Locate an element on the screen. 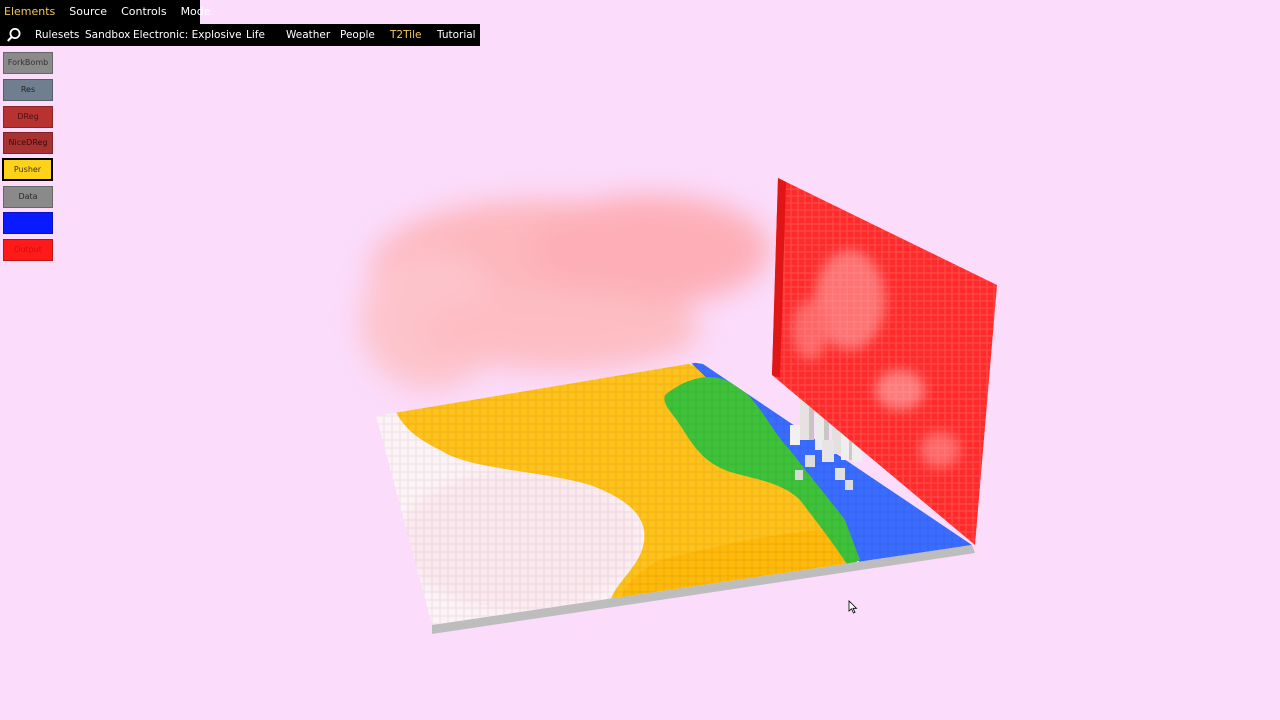 The image size is (1280, 720). ruleset-people: People is located at coordinates (357, 35).